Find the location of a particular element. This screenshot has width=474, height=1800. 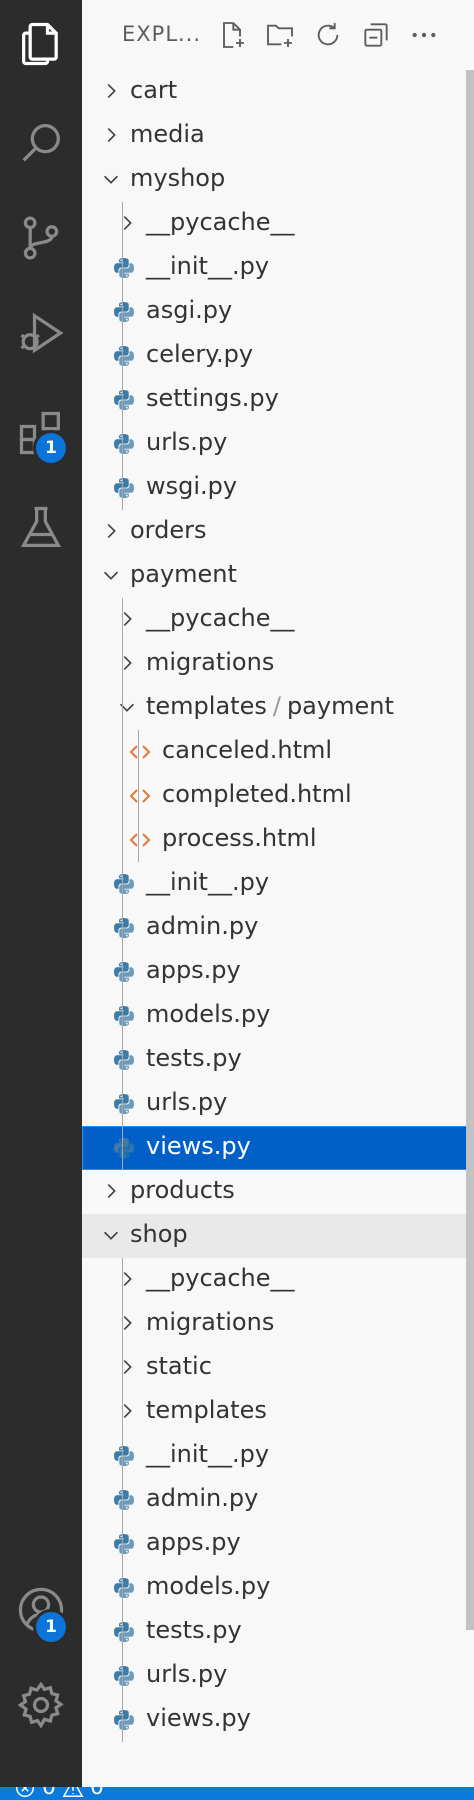

tree-folder-row: cart is located at coordinates (278, 92).